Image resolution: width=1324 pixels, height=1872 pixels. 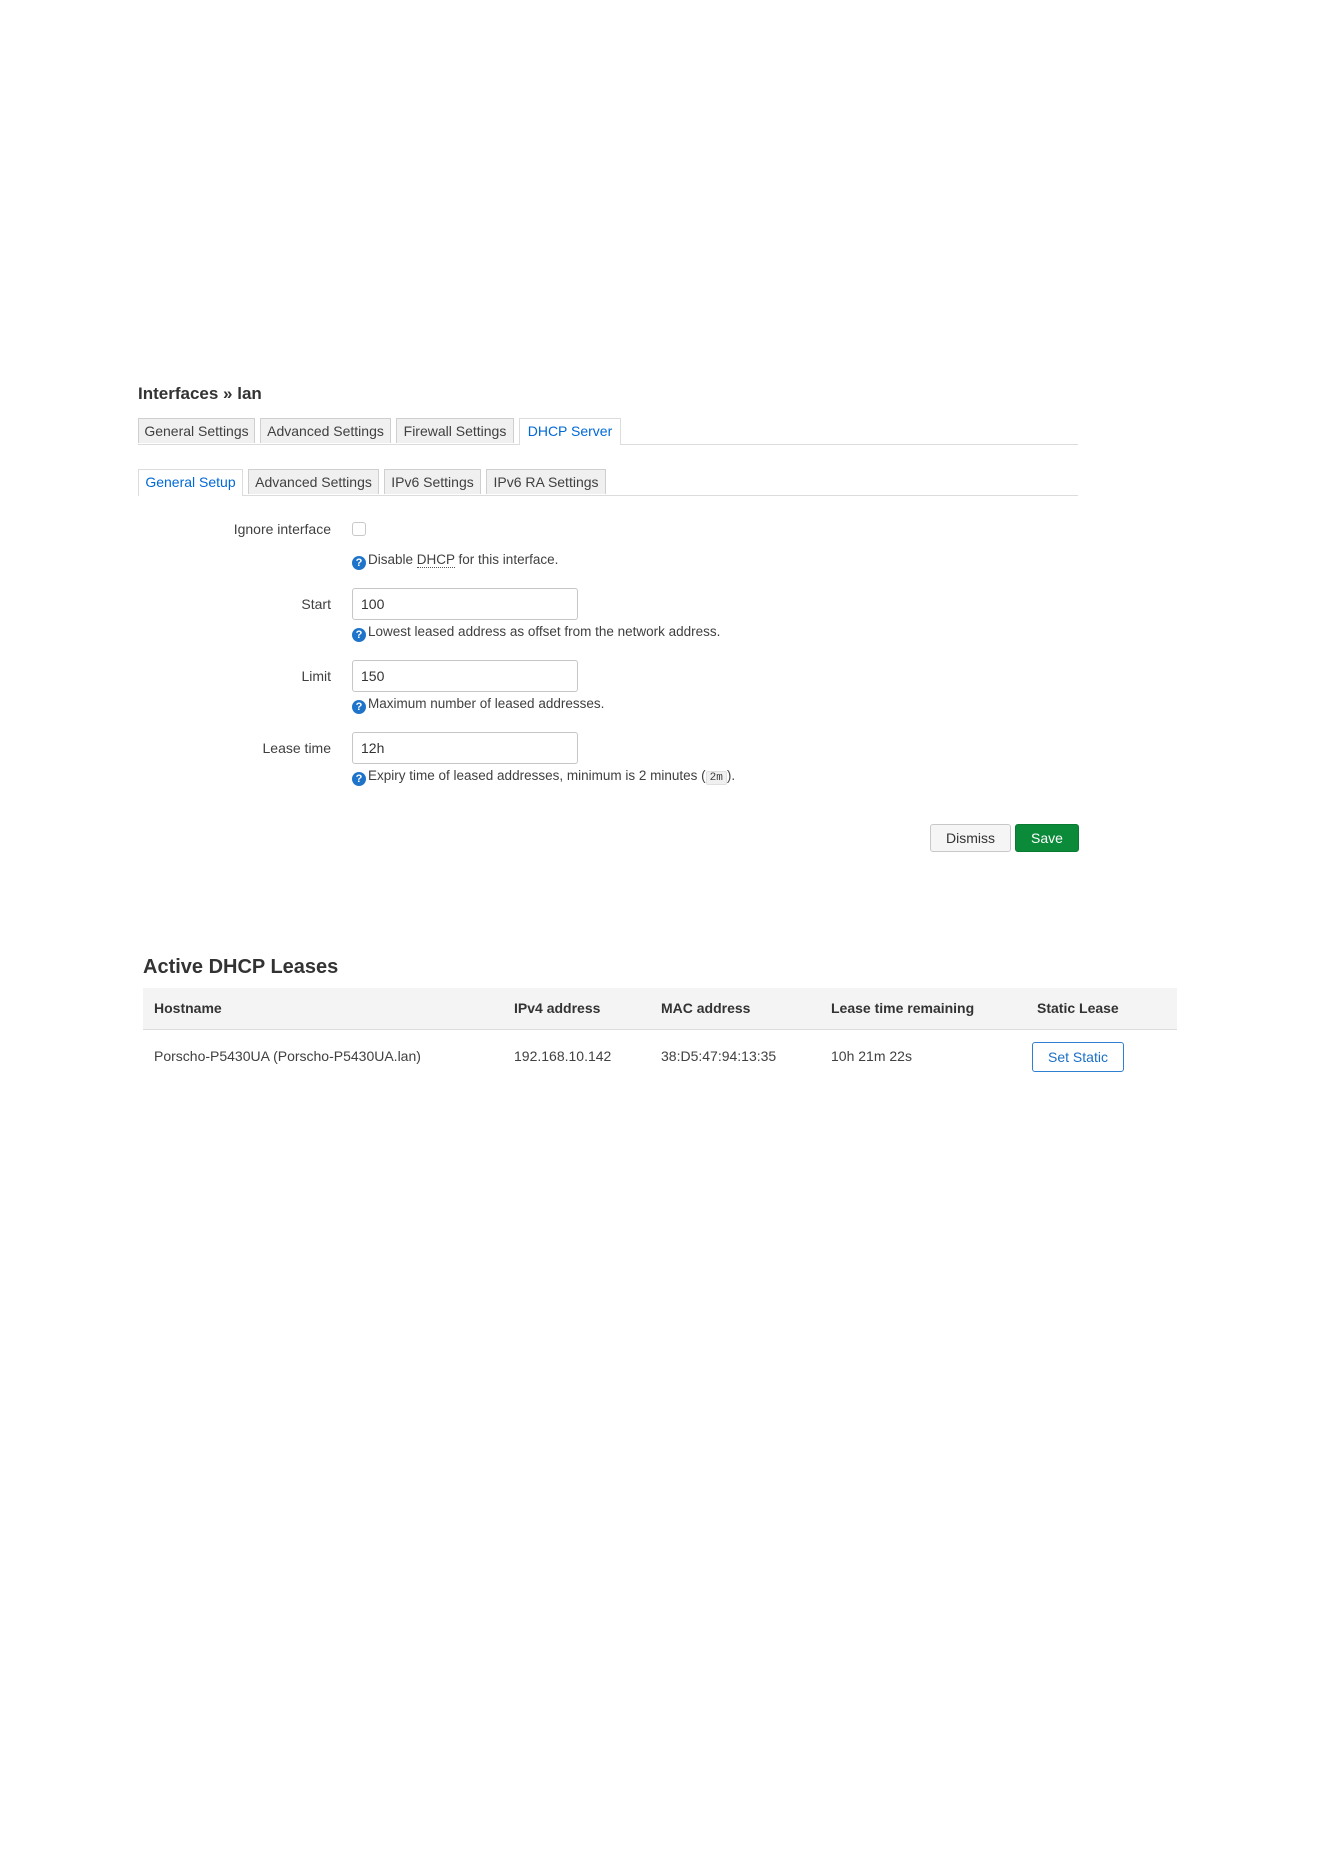 What do you see at coordinates (871, 1056) in the screenshot?
I see `cell-remaining: 10h 21m 22s` at bounding box center [871, 1056].